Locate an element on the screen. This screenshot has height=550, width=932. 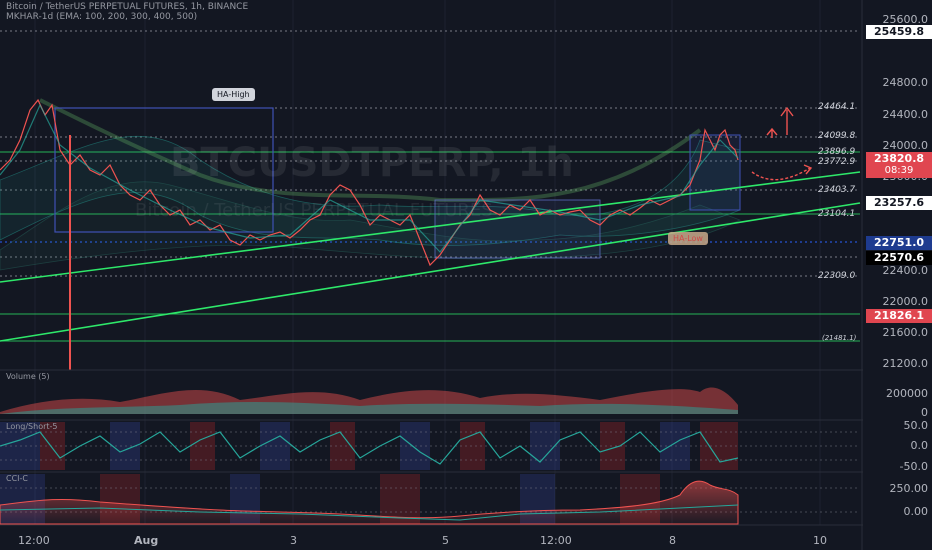
volume-axis-tick: 200000 is located at coordinates (907, 393).